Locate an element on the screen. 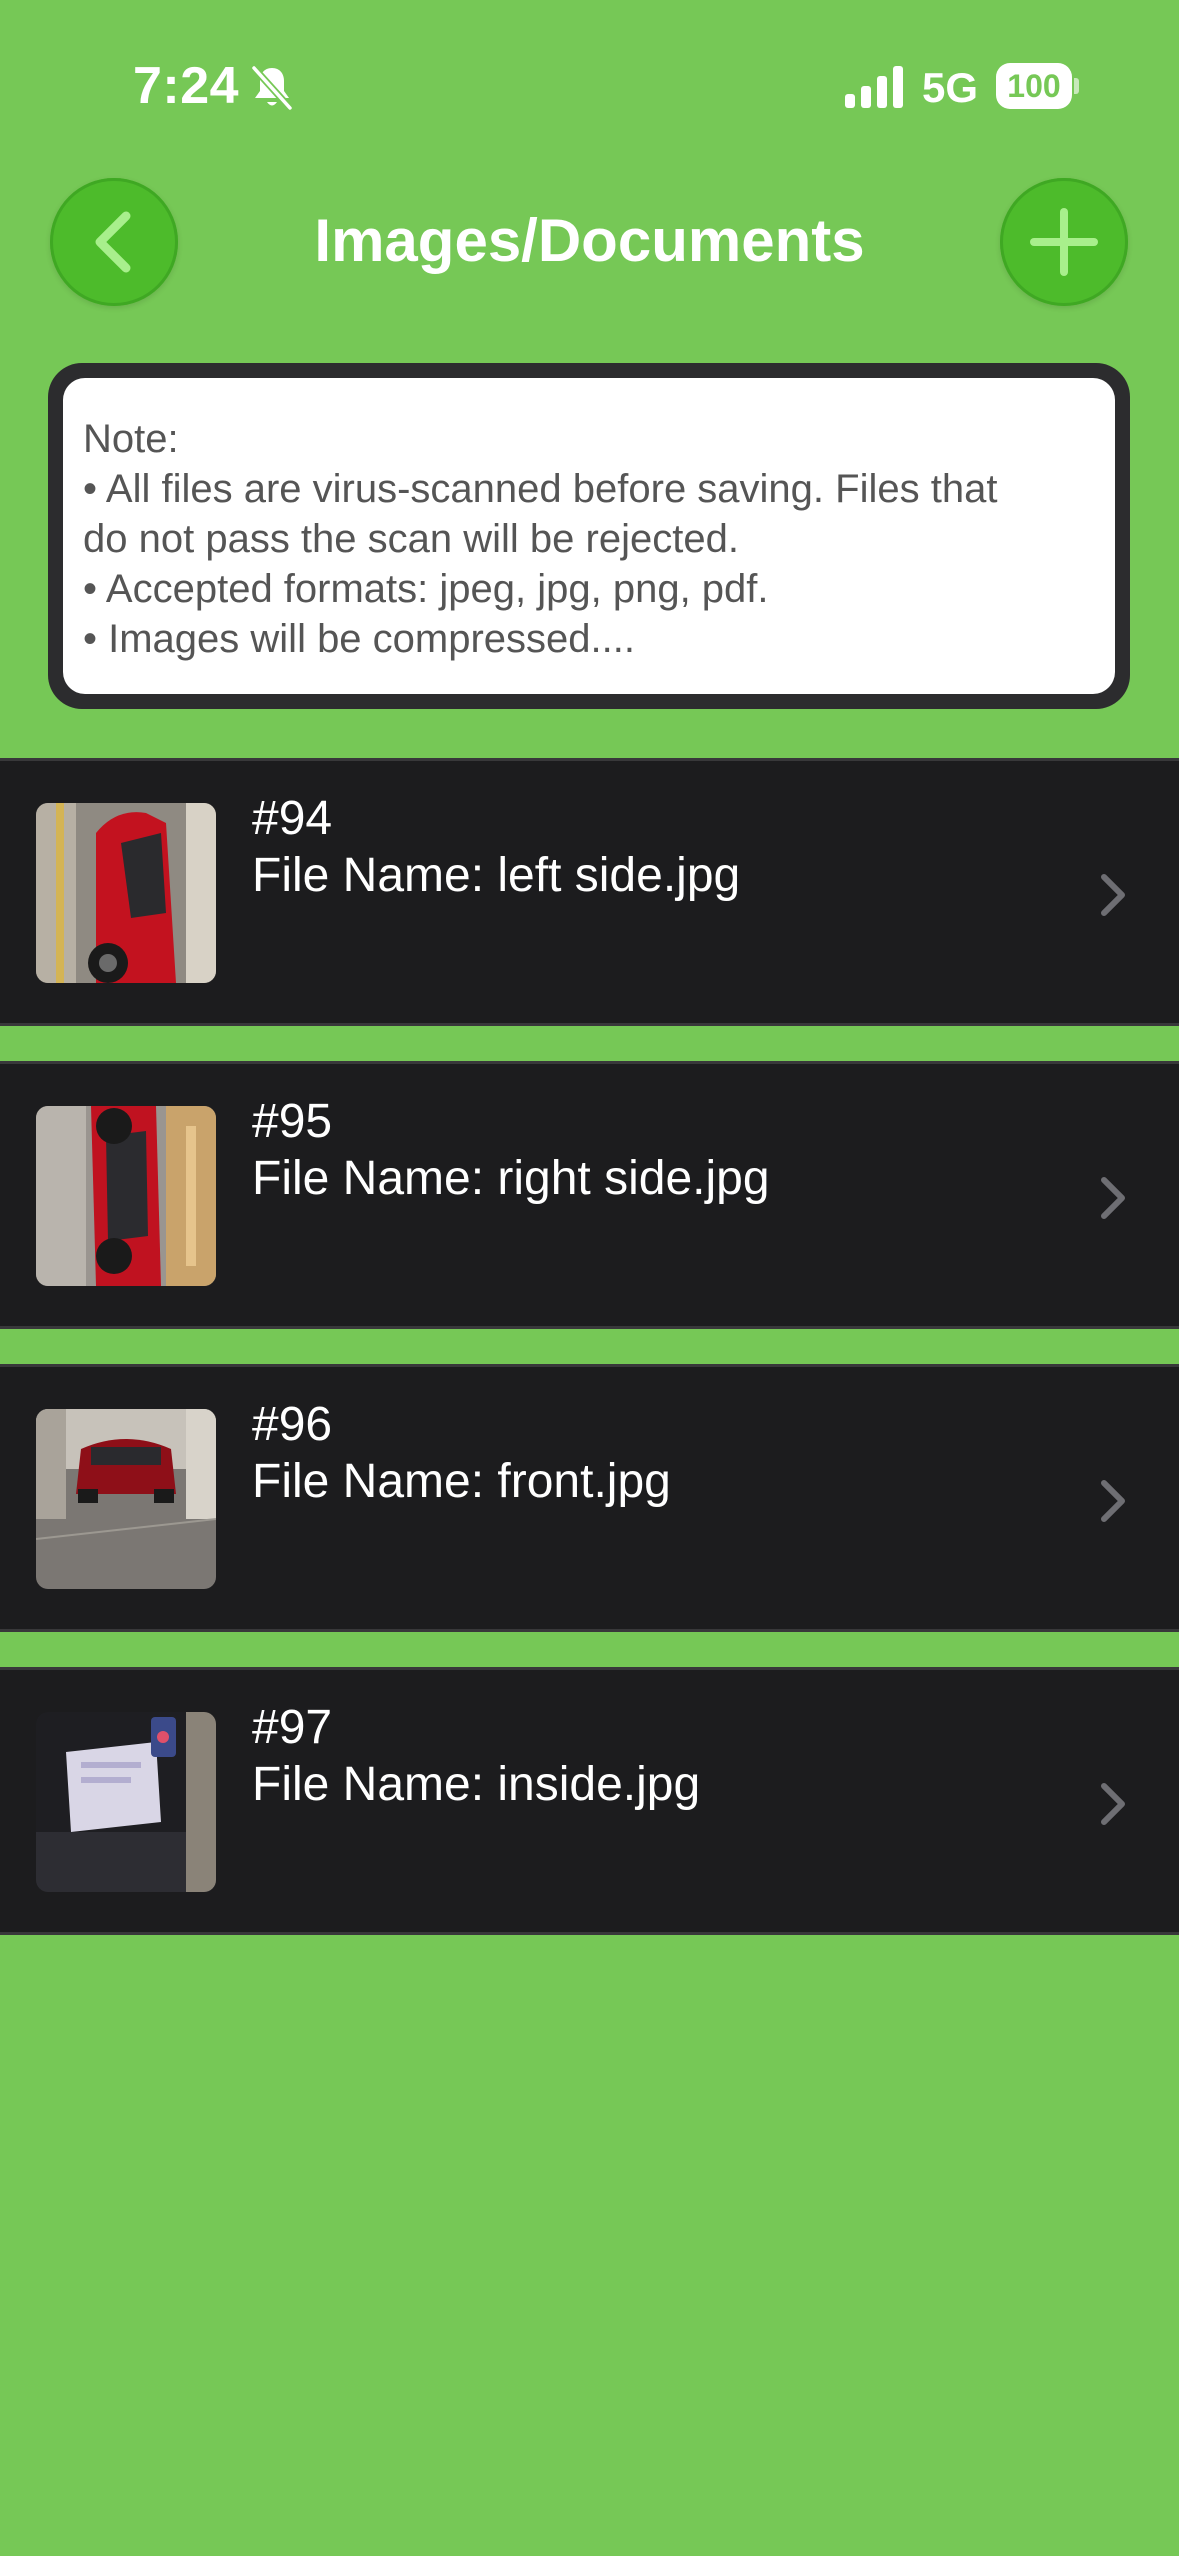 The image size is (1179, 2556). status-time: 7:24 is located at coordinates (186, 86).